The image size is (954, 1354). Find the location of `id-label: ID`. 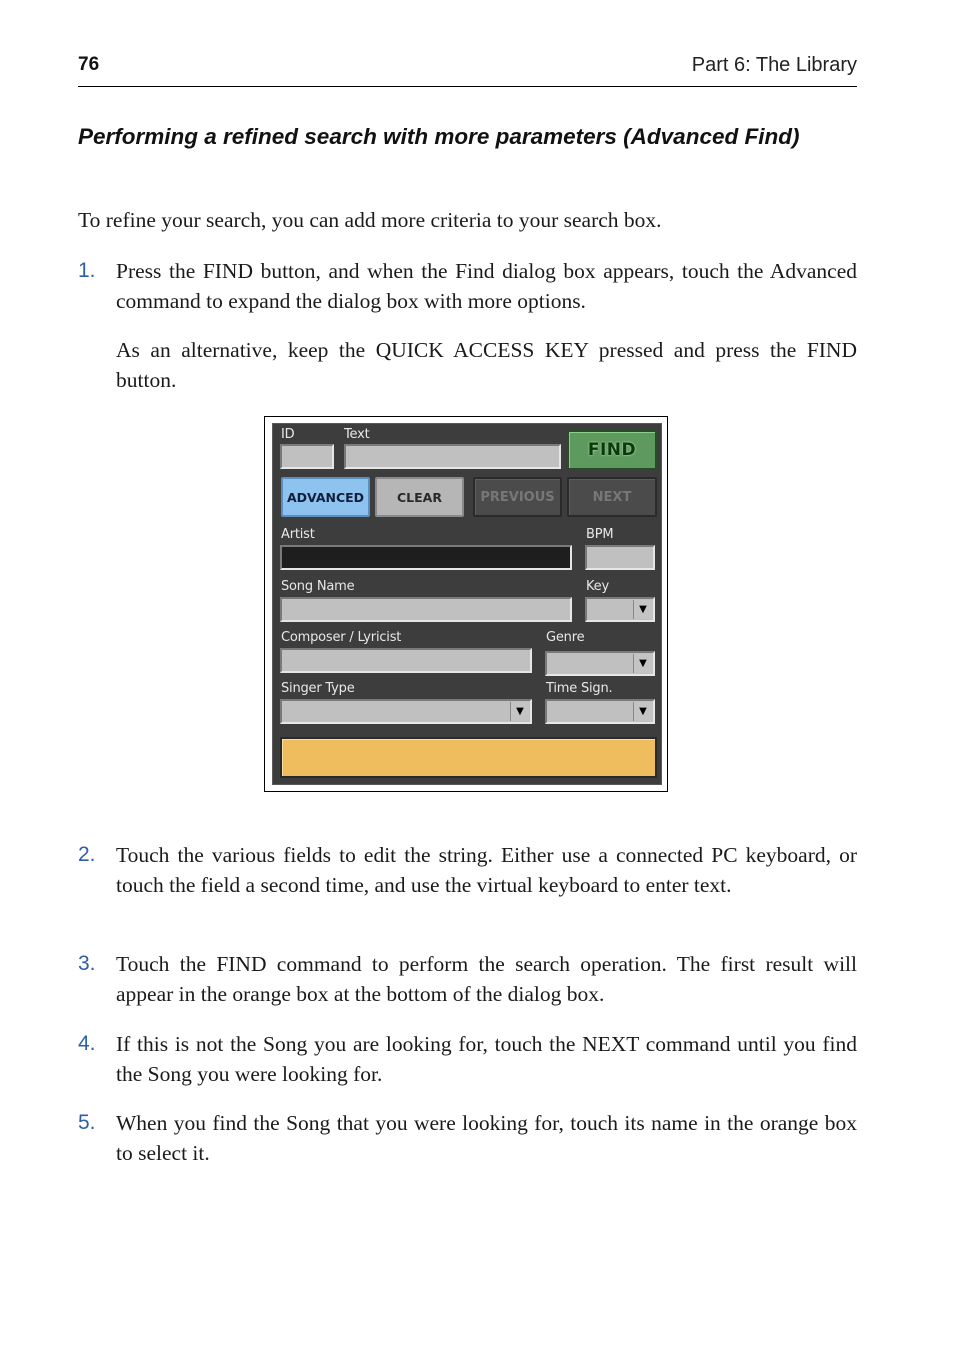

id-label: ID is located at coordinates (288, 434).